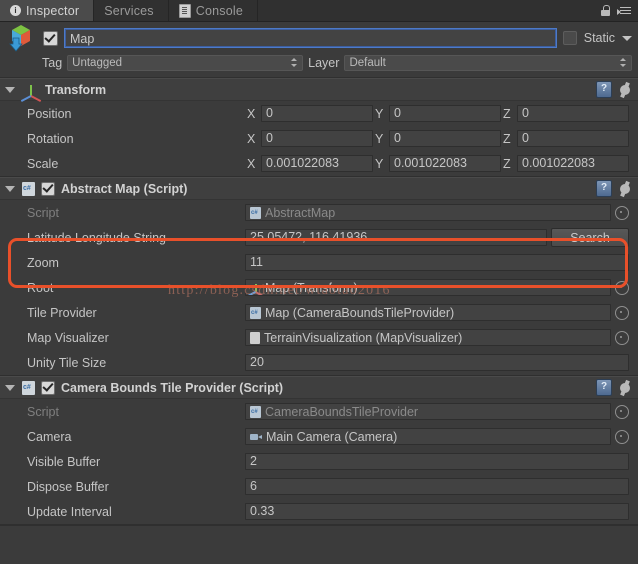  What do you see at coordinates (622, 411) in the screenshot?
I see `cb-script-object-picker-icon` at bounding box center [622, 411].